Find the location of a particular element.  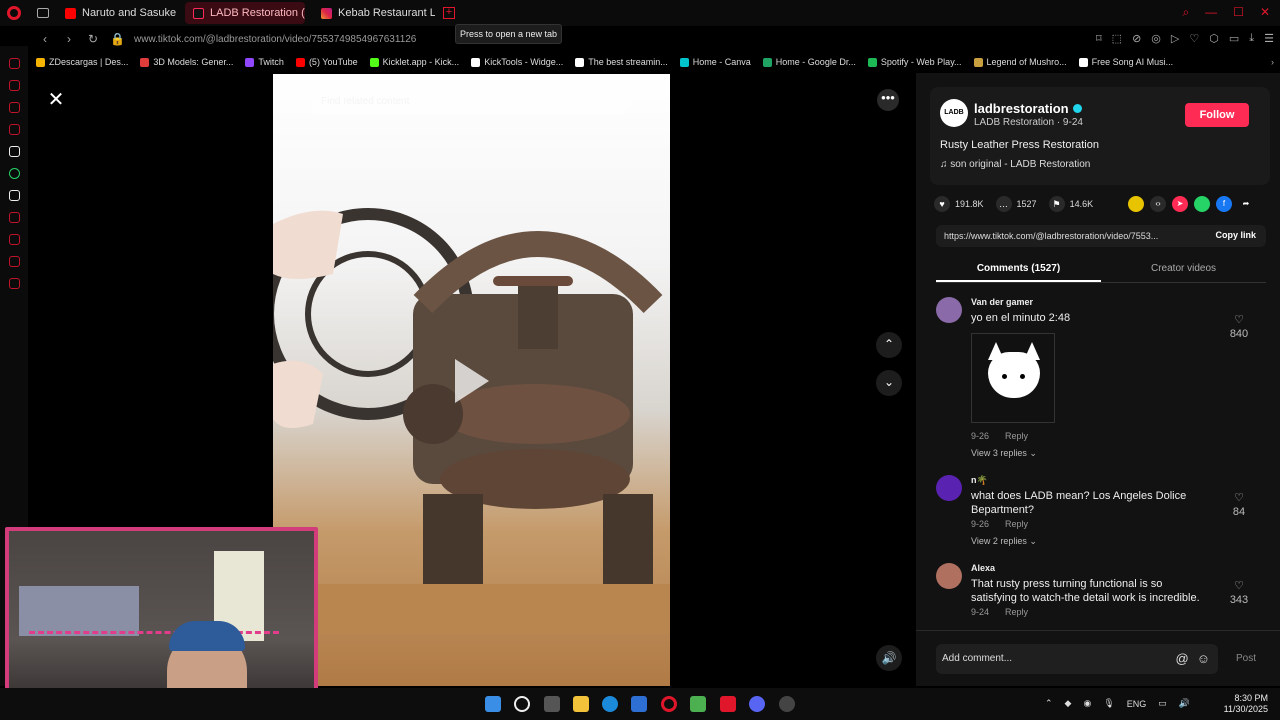

opera-taskbar-icon is located at coordinates (669, 704).